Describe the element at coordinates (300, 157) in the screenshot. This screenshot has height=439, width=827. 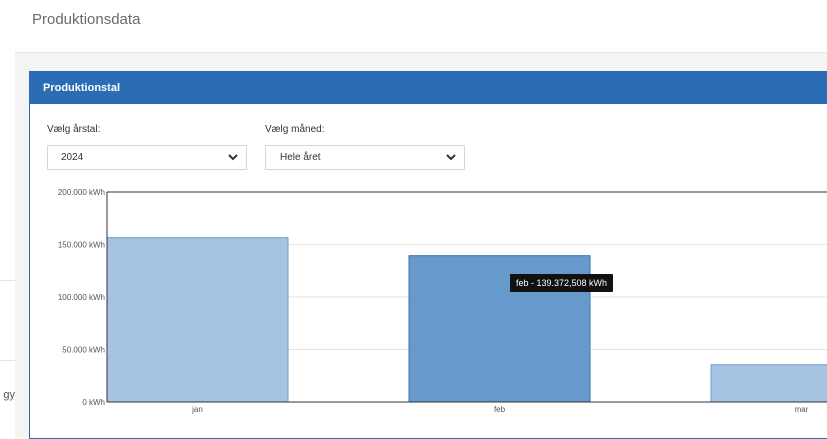
I see `month-select-value: Hele året` at that location.